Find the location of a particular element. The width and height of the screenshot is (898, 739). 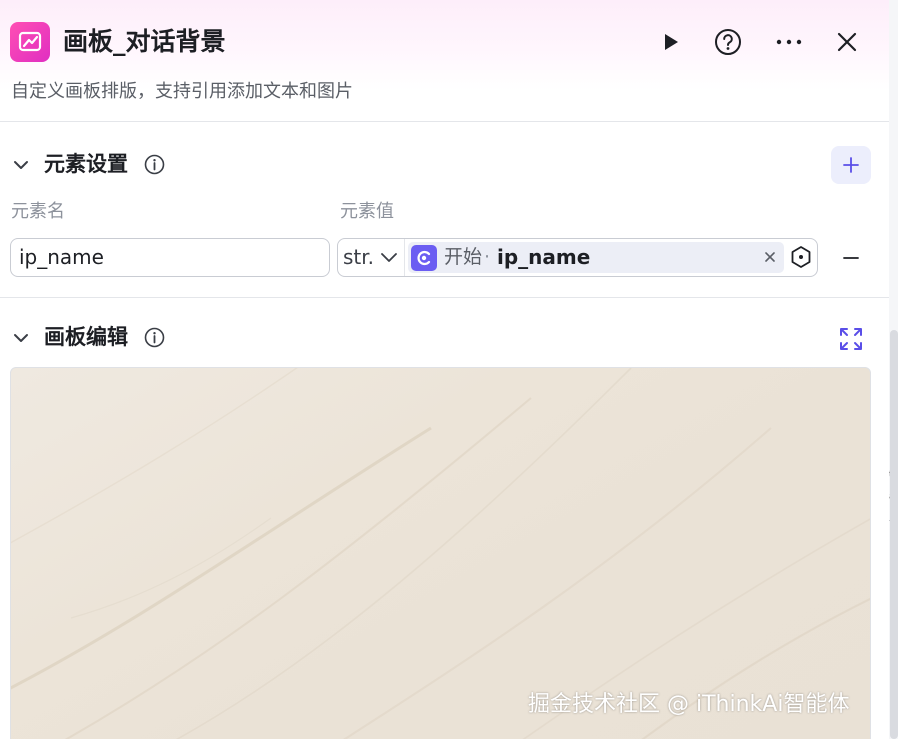

run-button is located at coordinates (670, 42).